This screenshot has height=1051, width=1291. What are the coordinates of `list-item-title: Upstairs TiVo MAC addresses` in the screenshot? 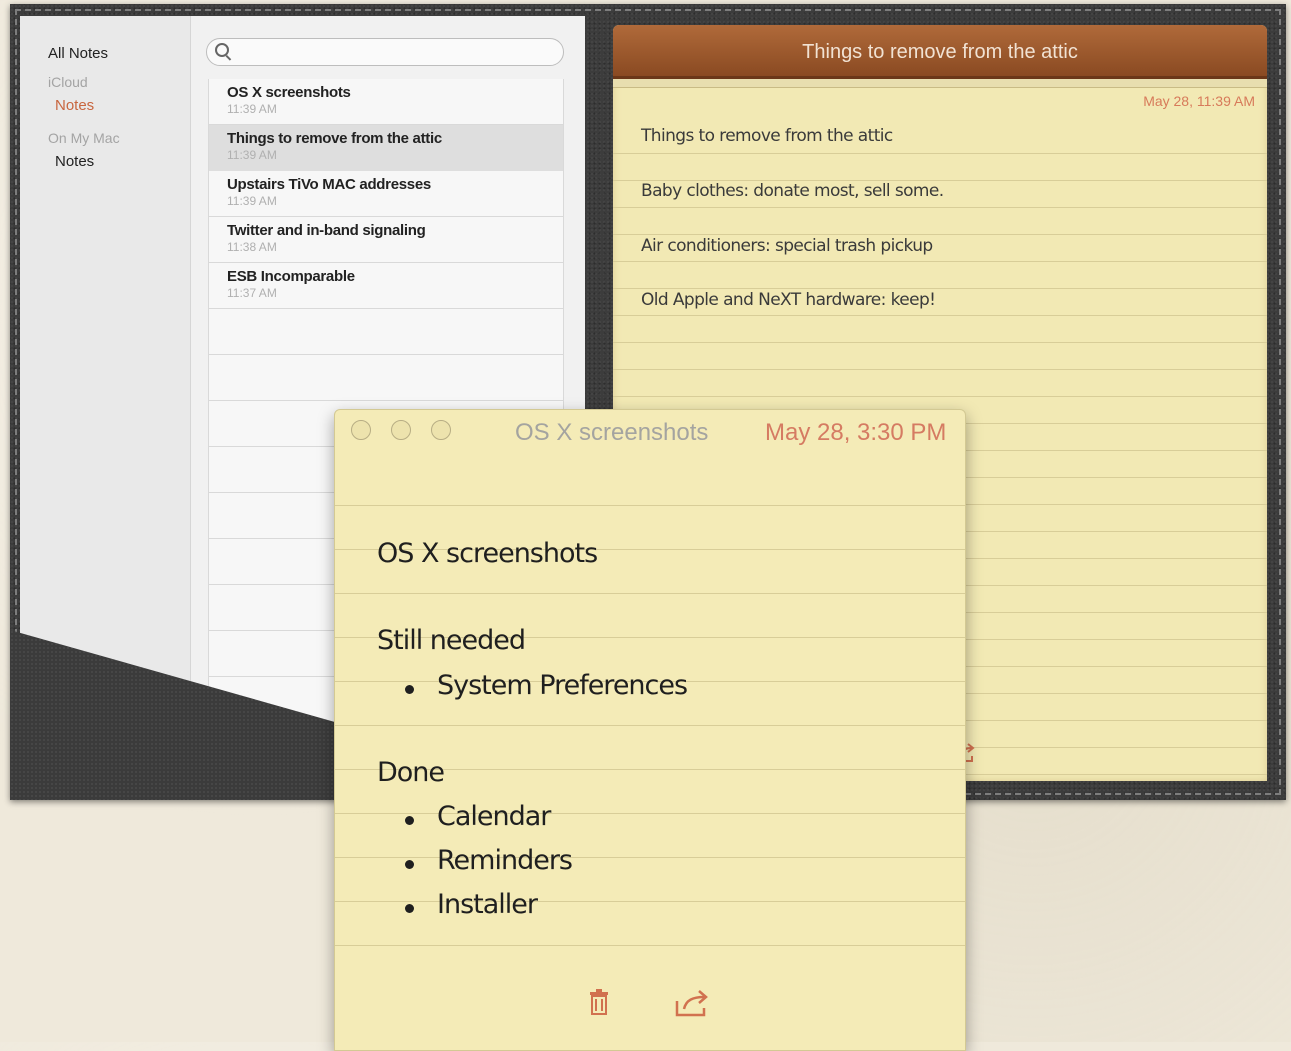 It's located at (329, 184).